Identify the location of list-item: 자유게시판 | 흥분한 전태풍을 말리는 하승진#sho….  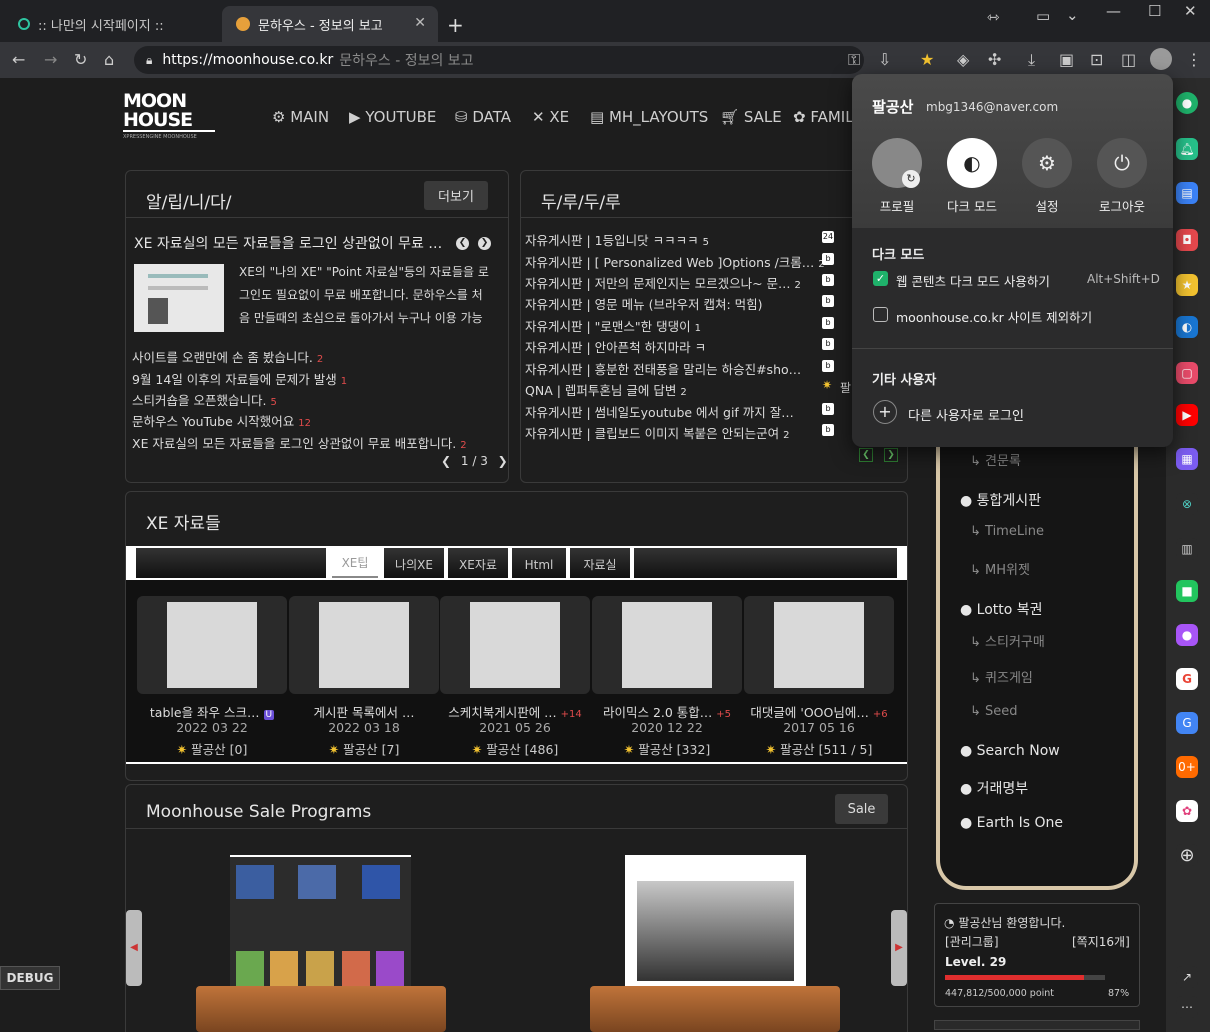
(663, 368).